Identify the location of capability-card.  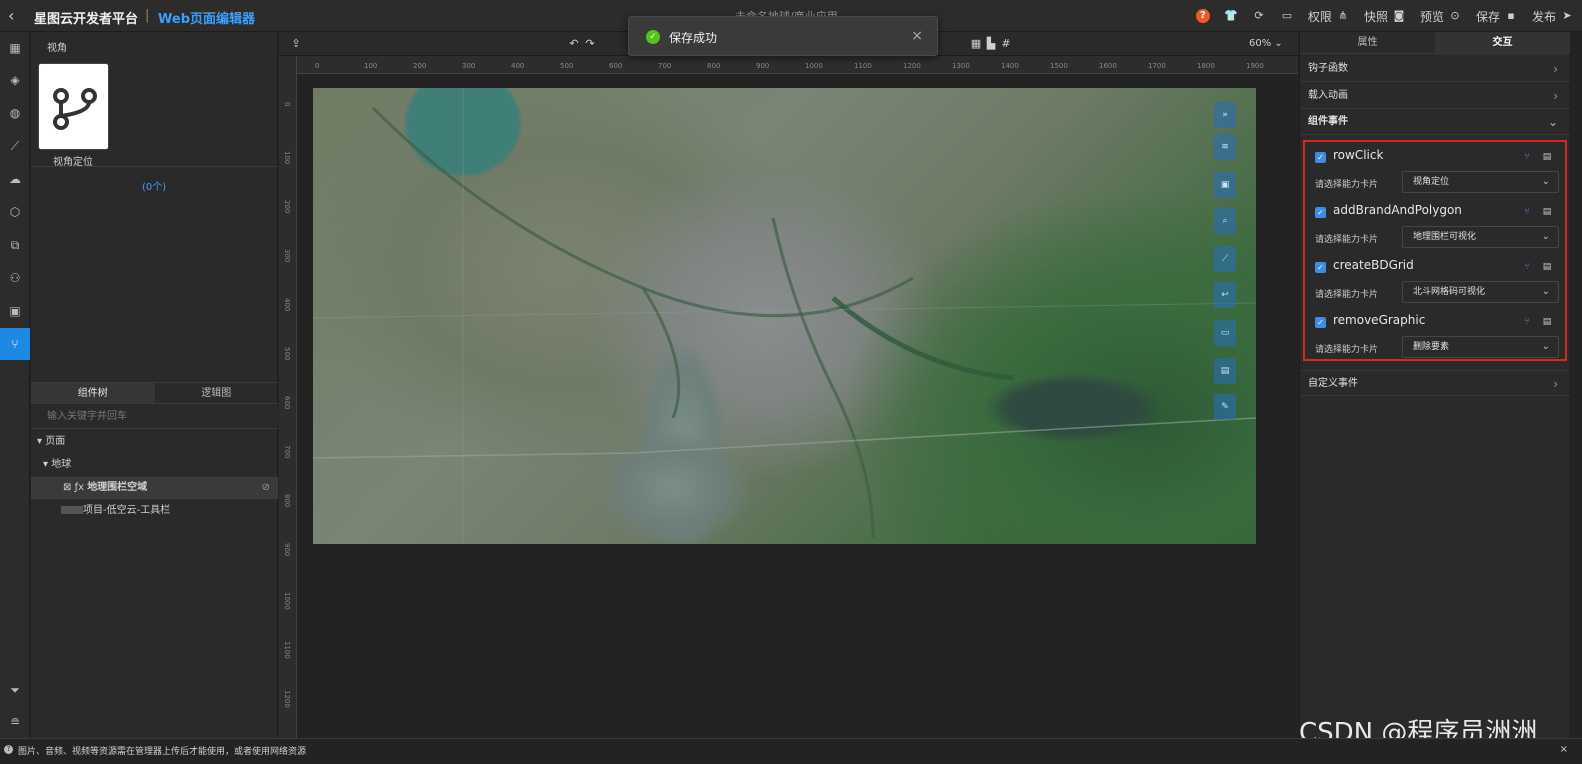
(73, 106).